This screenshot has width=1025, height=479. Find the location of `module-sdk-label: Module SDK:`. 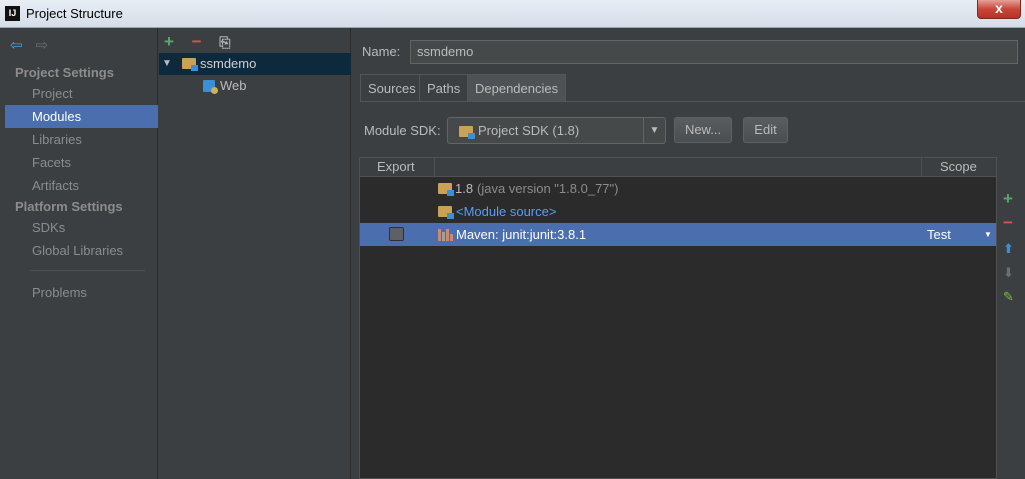

module-sdk-label: Module SDK: is located at coordinates (402, 130).